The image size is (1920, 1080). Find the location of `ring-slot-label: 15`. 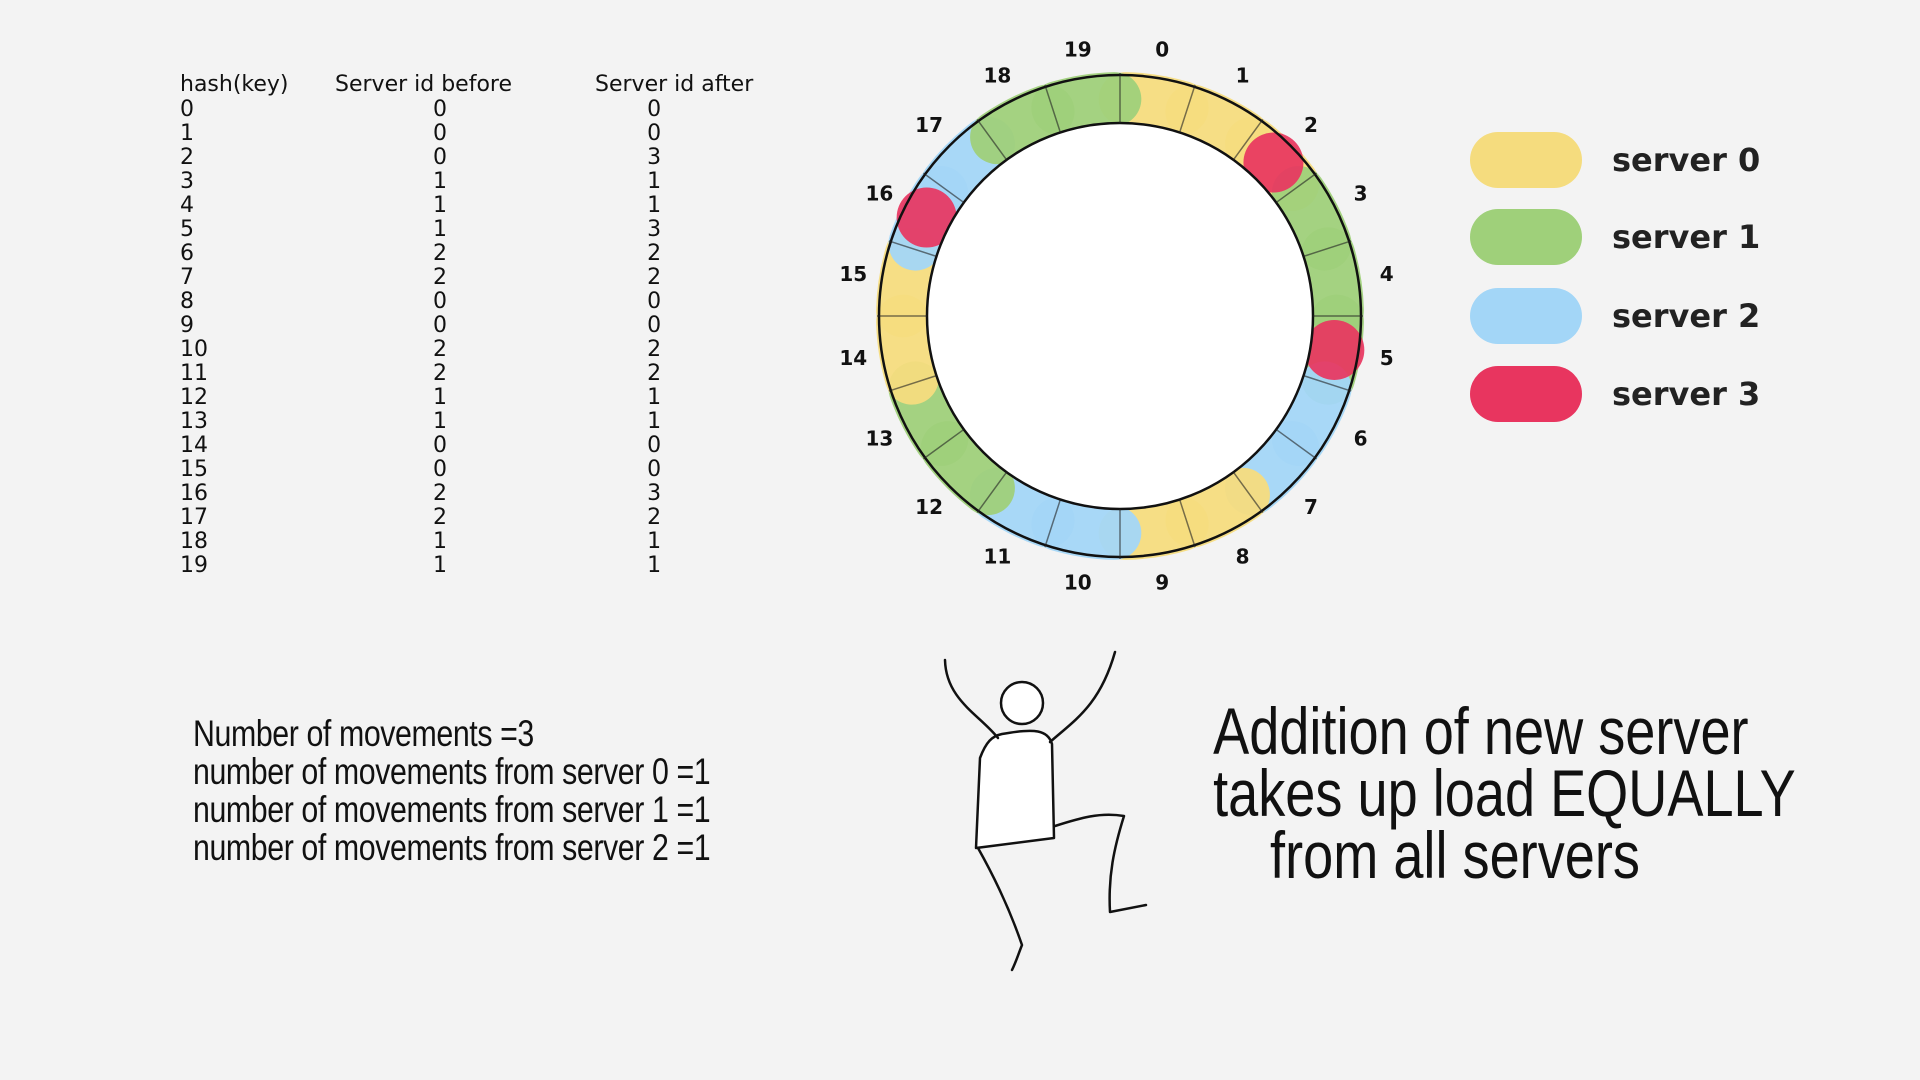

ring-slot-label: 15 is located at coordinates (853, 274).